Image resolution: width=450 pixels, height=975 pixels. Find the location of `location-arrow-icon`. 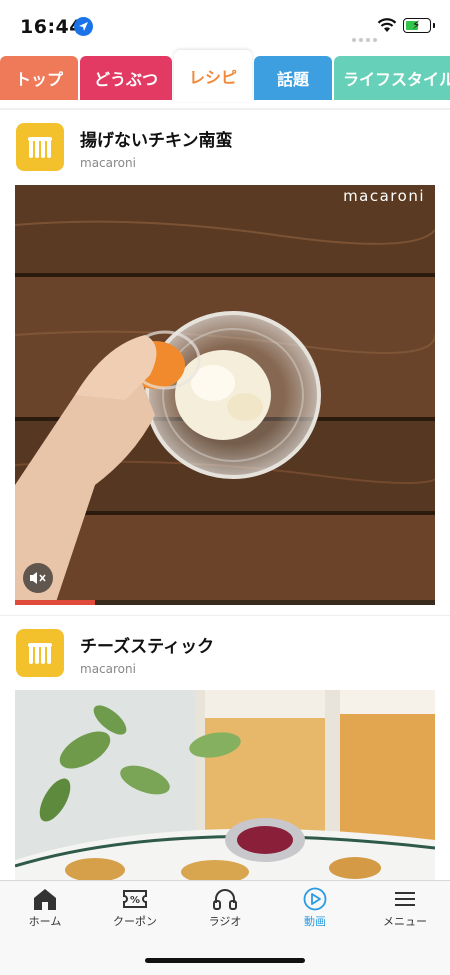

location-arrow-icon is located at coordinates (83, 26).